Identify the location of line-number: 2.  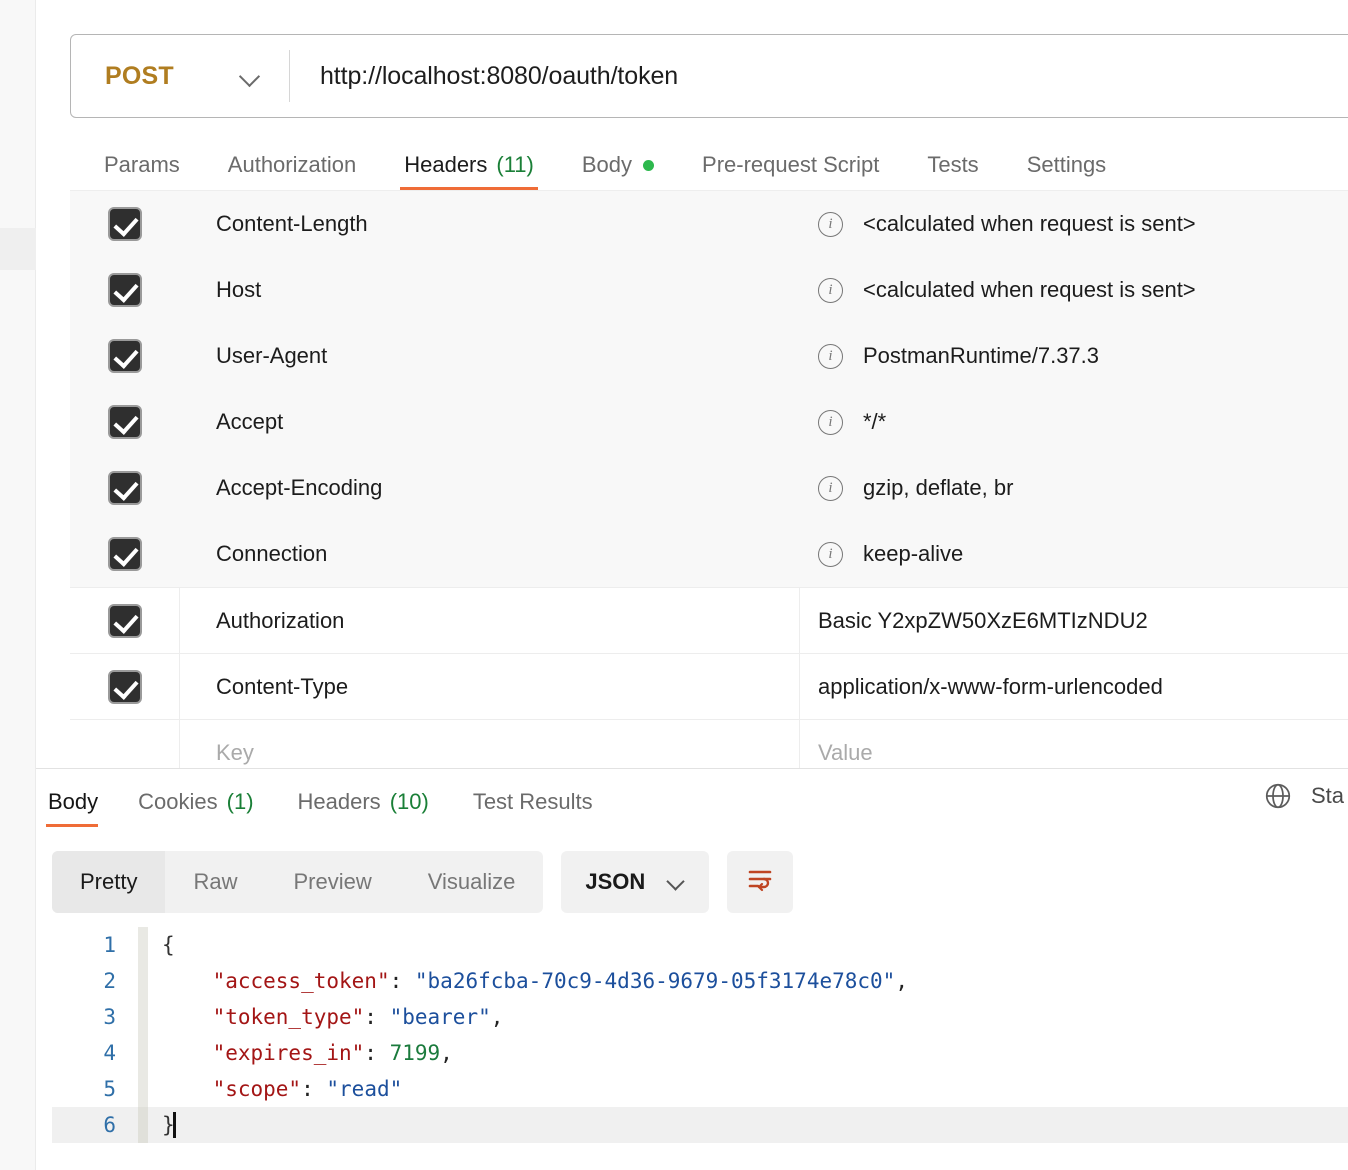
(109, 981).